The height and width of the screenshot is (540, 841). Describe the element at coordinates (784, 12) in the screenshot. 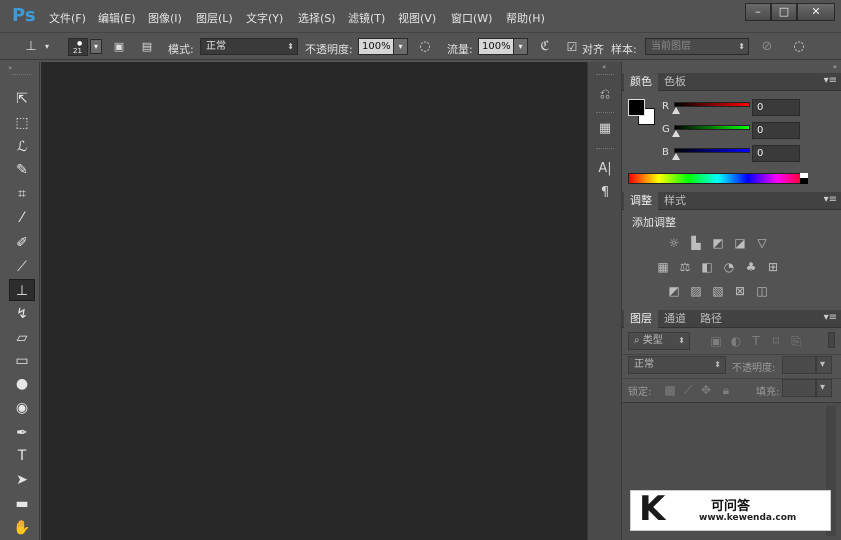

I see `maximize-button: □` at that location.